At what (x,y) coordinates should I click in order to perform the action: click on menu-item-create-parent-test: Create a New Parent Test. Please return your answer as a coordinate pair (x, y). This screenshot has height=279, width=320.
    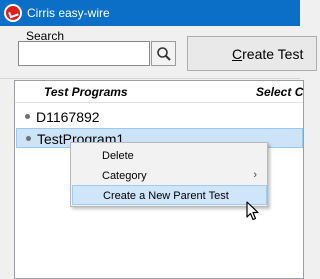
    Looking at the image, I should click on (169, 195).